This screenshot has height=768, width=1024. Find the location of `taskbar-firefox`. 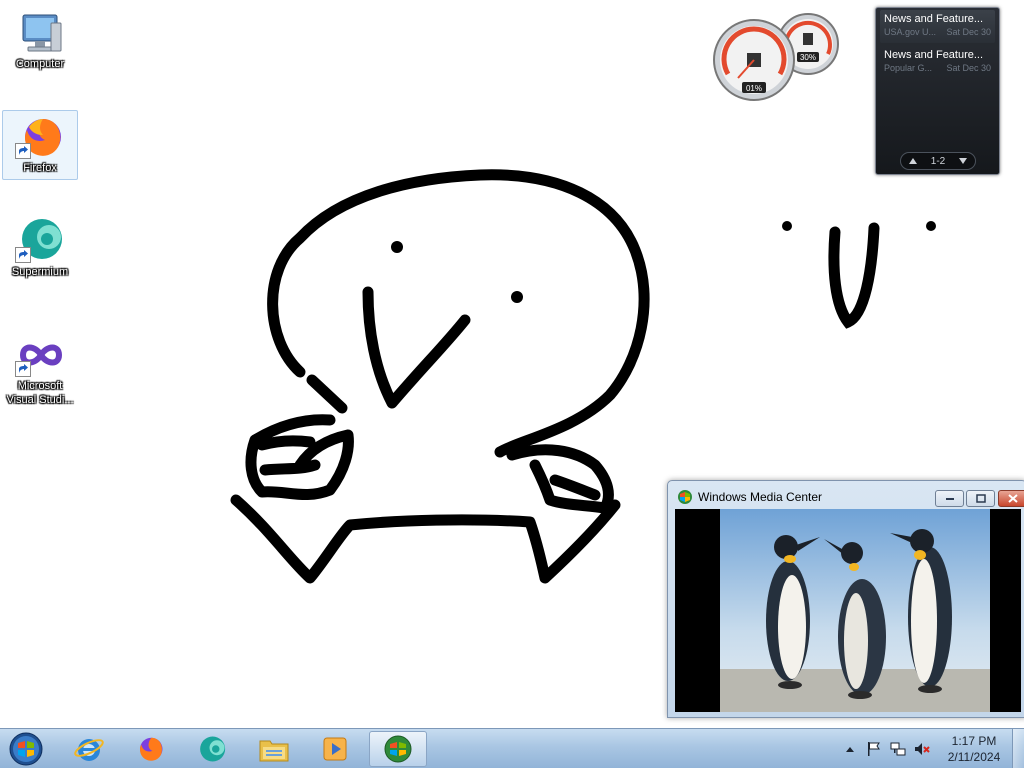

taskbar-firefox is located at coordinates (150, 749).